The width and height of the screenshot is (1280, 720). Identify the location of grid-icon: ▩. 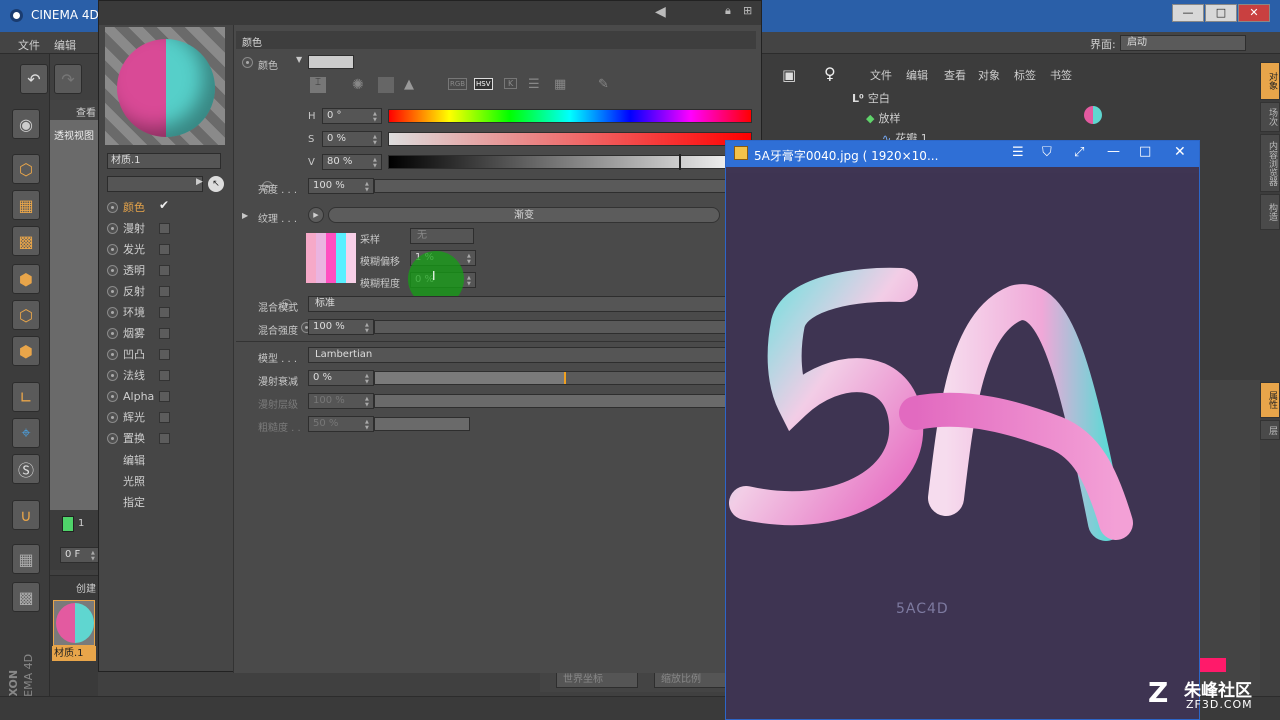
(26, 597).